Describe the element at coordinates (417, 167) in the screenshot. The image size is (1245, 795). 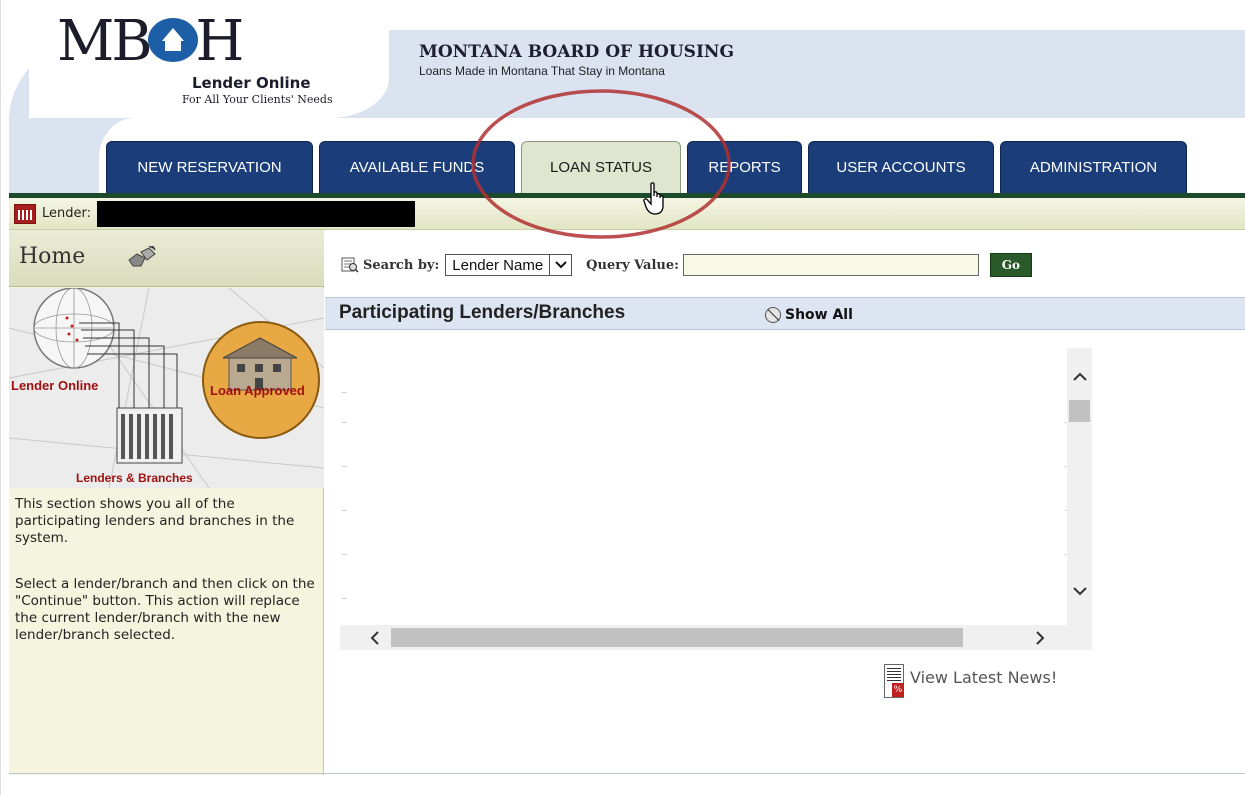
I see `tab-available-funds: AVAILABLE FUNDS` at that location.